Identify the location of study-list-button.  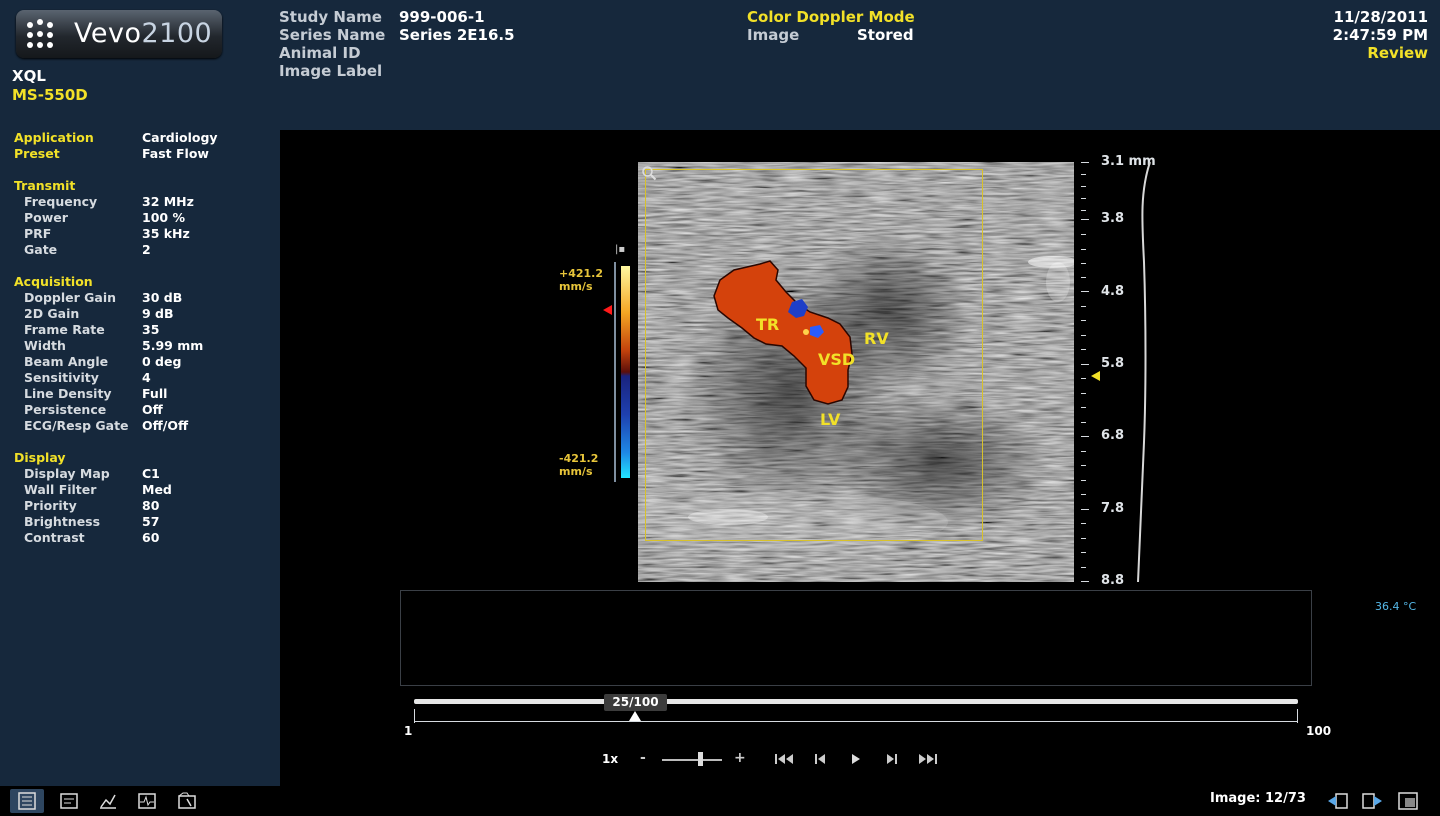
(27, 801).